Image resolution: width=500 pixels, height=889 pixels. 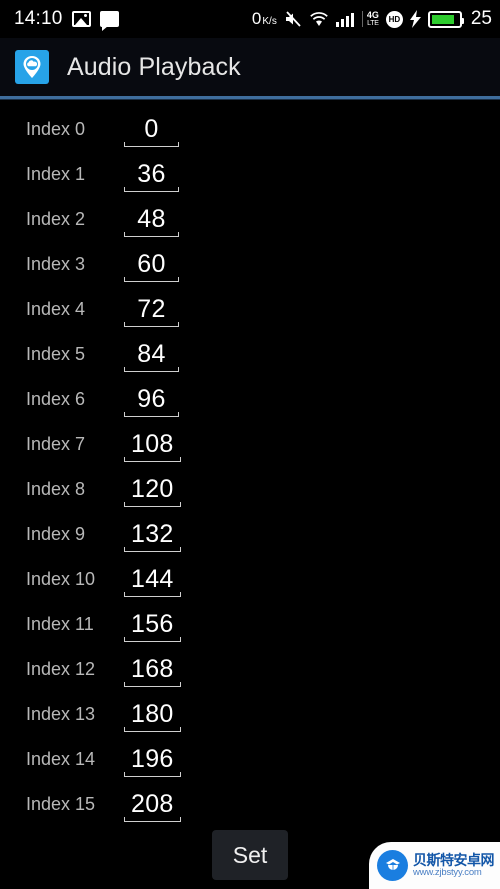 I want to click on index-value-text: 180, so click(x=152, y=714).